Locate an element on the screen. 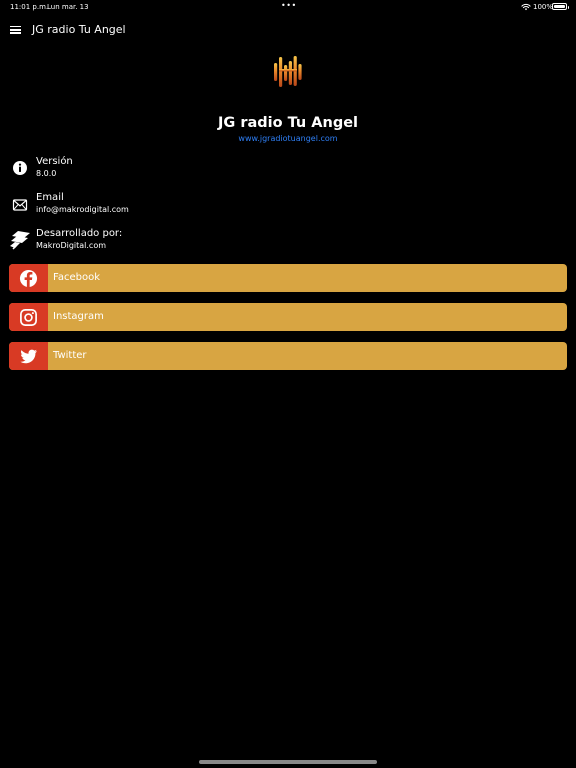 The height and width of the screenshot is (768, 576). facebook-button: Facebook is located at coordinates (288, 278).